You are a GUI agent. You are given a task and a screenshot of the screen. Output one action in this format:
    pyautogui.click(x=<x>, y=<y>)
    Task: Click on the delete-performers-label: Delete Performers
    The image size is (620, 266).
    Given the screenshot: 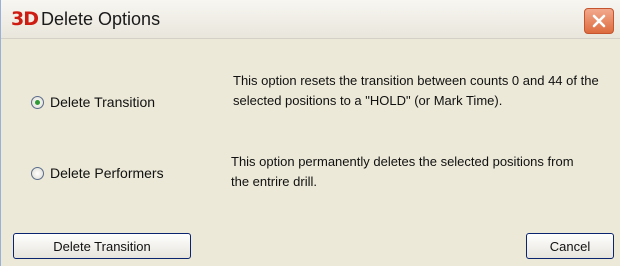 What is the action you would take?
    pyautogui.click(x=107, y=173)
    